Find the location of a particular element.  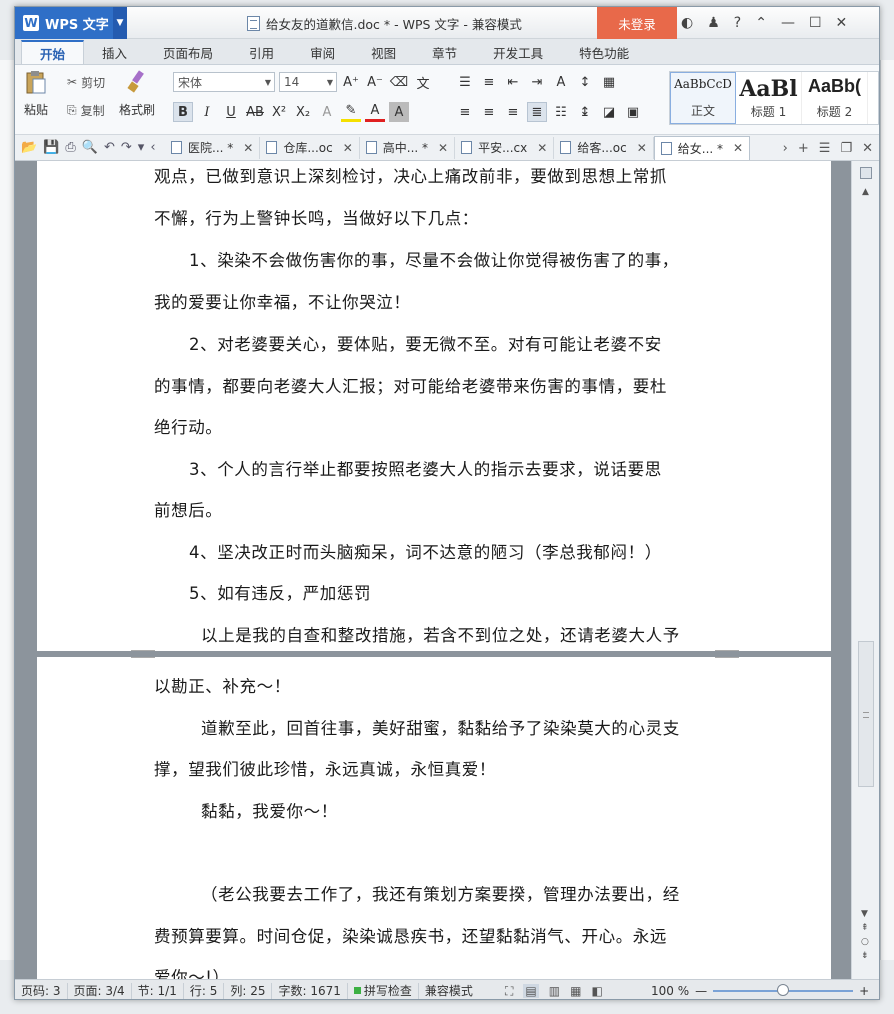

print-icon: ⎙ is located at coordinates (70, 147).